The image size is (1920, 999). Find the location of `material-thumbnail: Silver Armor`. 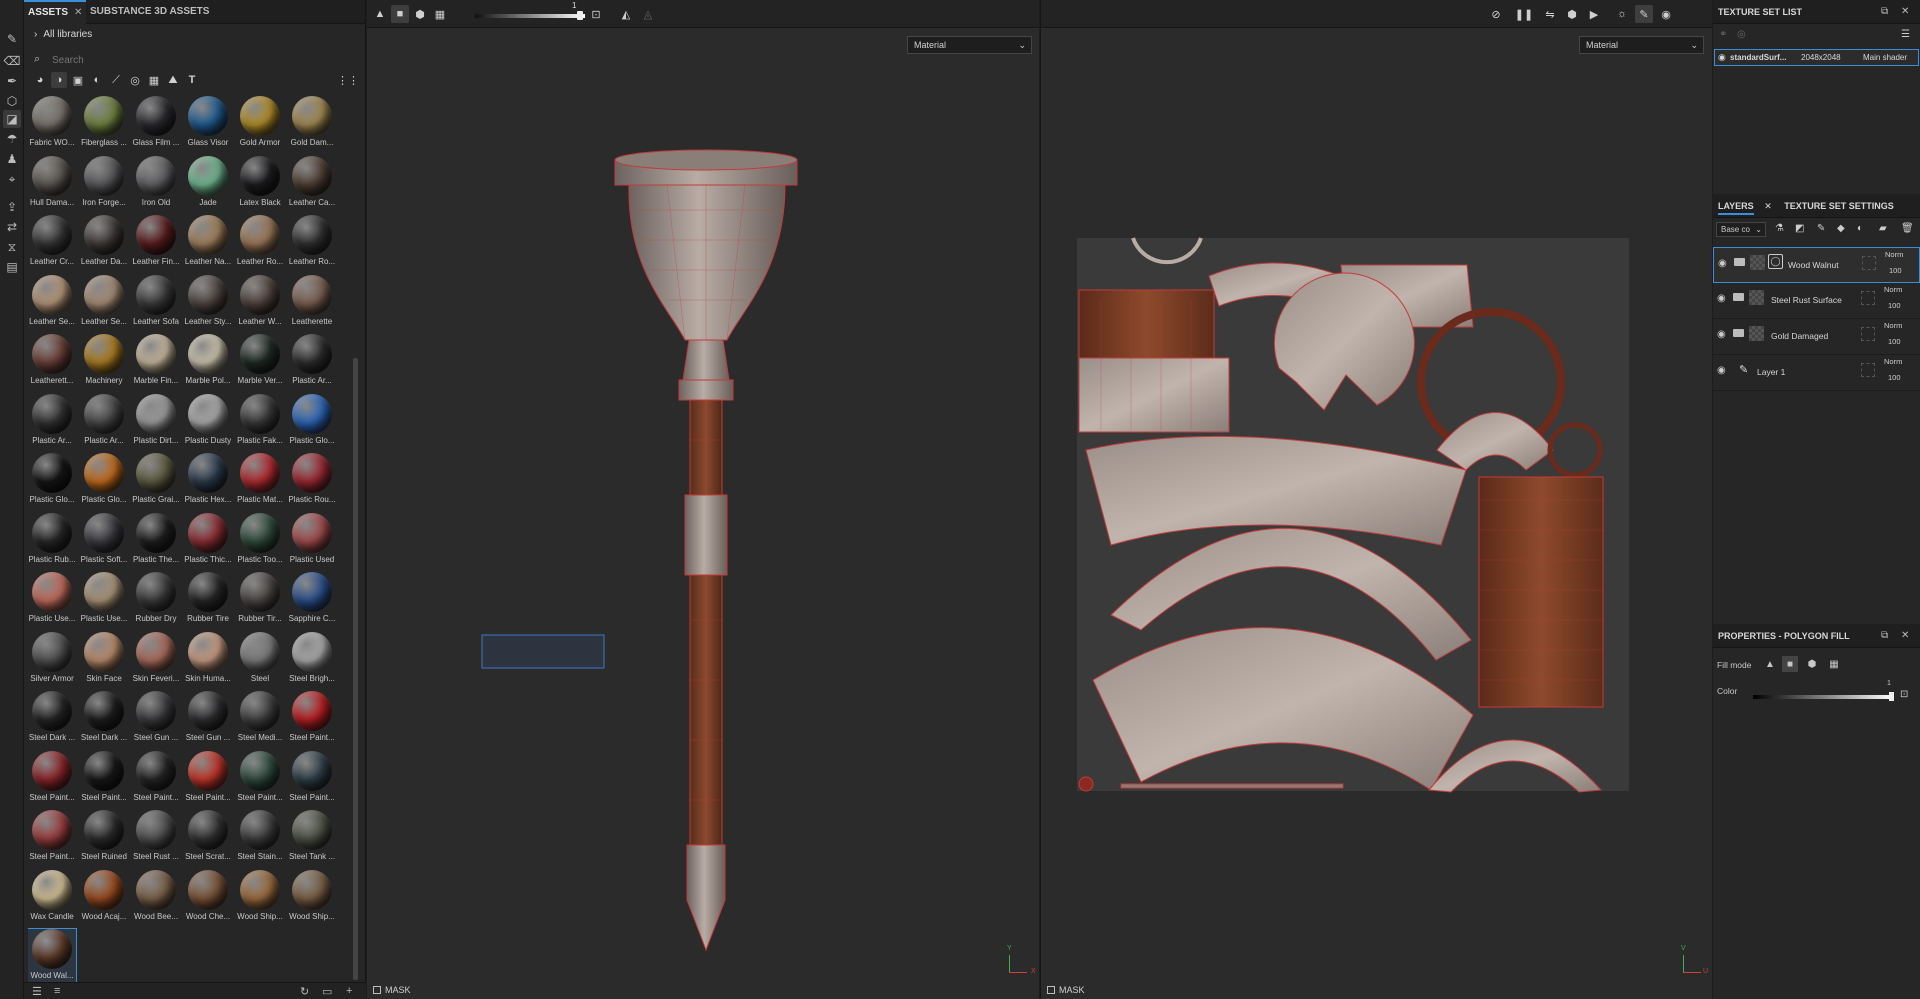

material-thumbnail: Silver Armor is located at coordinates (52, 660).